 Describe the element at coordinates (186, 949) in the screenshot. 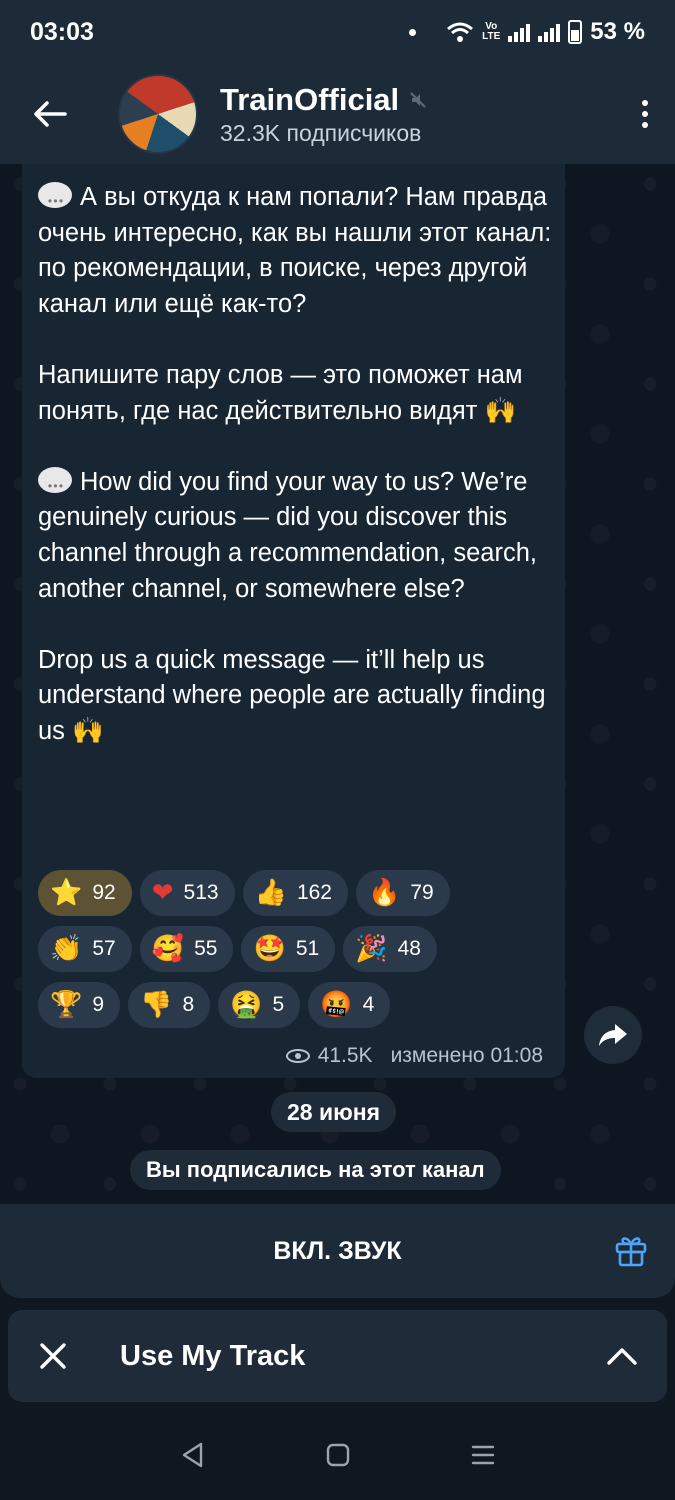

I see `reaction-smiling-hearts: 🥰 55` at that location.